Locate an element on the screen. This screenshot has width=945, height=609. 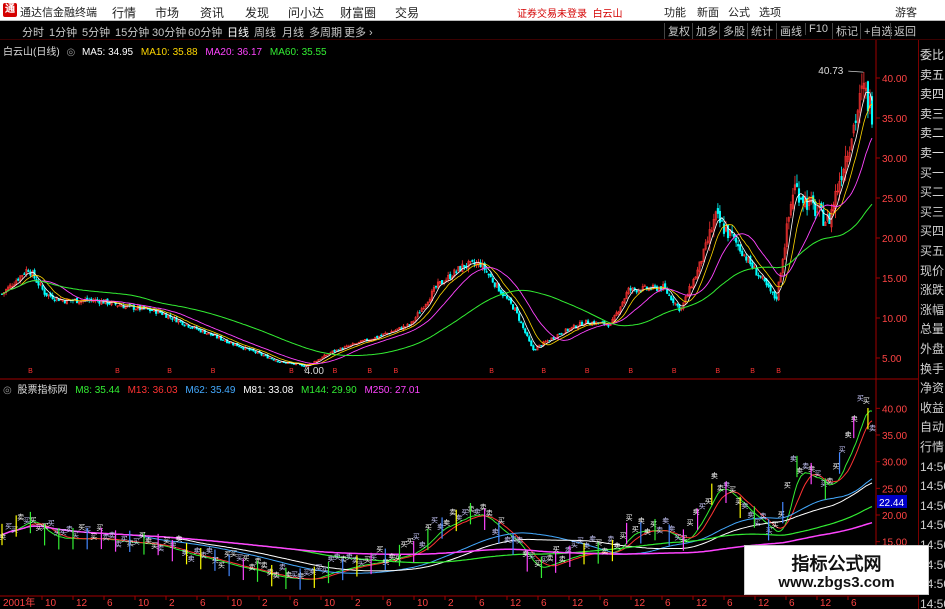
side-panel-item: 卖一 is located at coordinates (932, 153).